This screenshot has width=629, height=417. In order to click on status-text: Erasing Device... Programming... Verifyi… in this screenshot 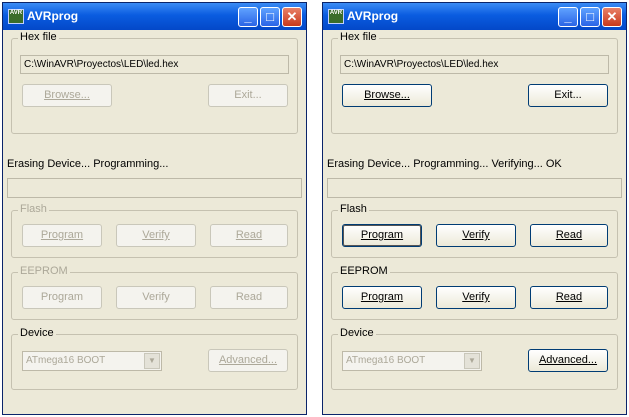, I will do `click(444, 164)`.